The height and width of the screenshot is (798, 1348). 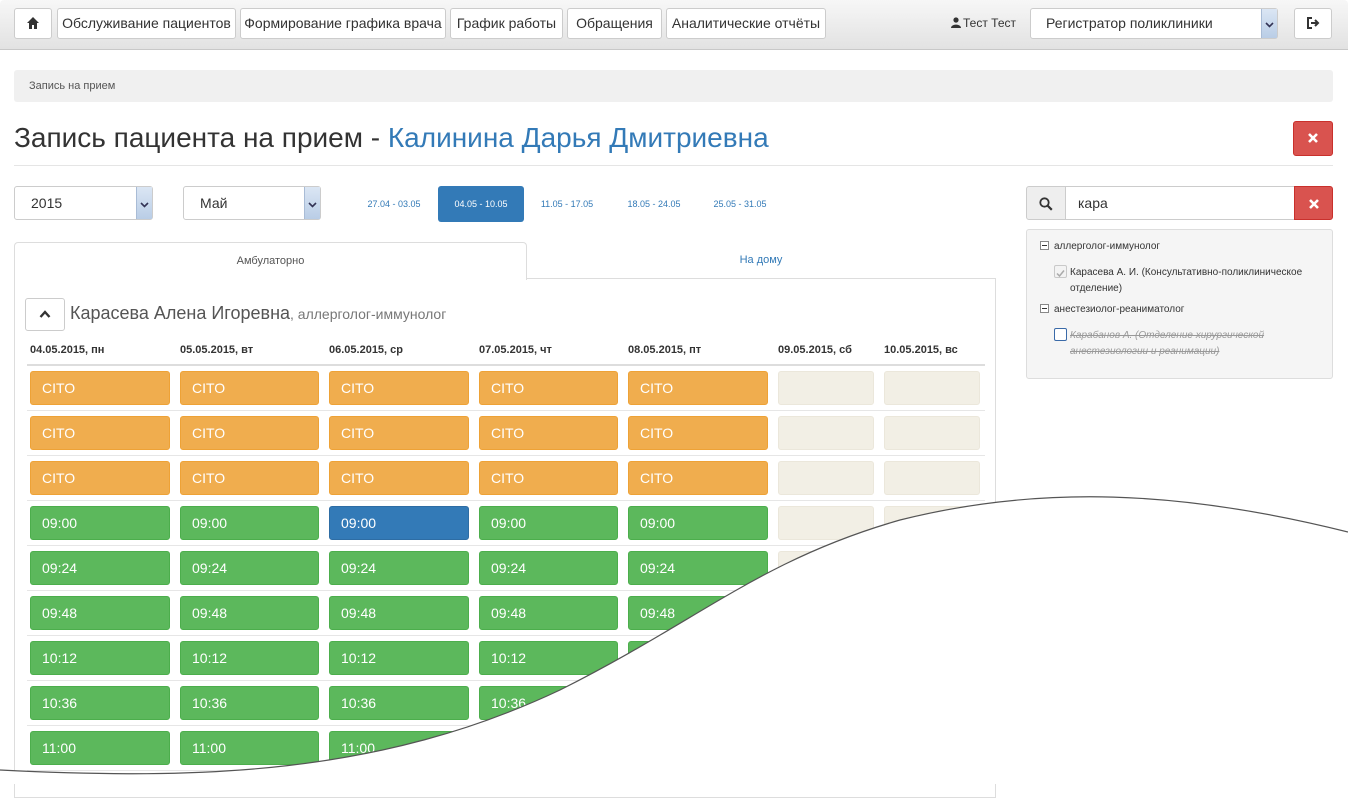 What do you see at coordinates (214, 203) in the screenshot?
I see `month-select-value: Май` at bounding box center [214, 203].